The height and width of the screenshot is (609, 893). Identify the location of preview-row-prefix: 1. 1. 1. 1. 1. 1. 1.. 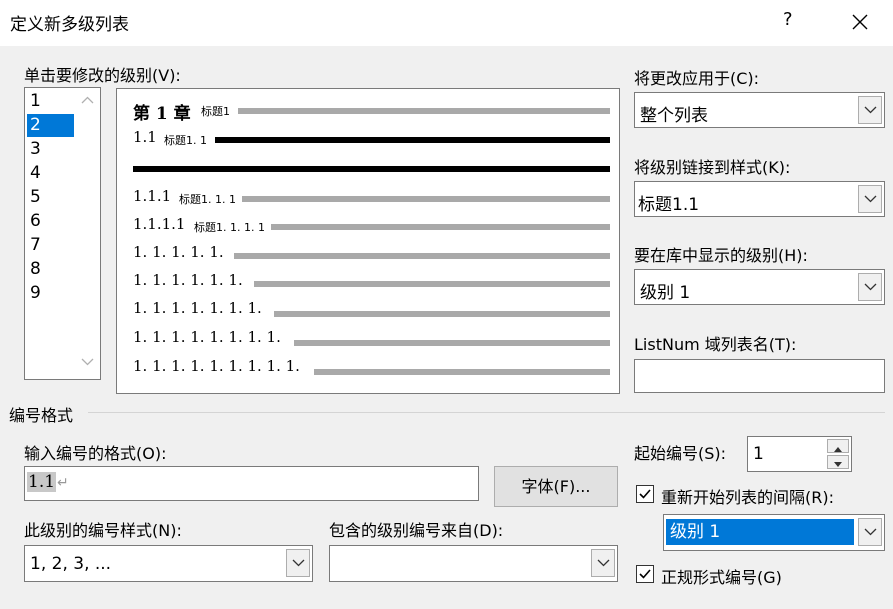
(197, 308).